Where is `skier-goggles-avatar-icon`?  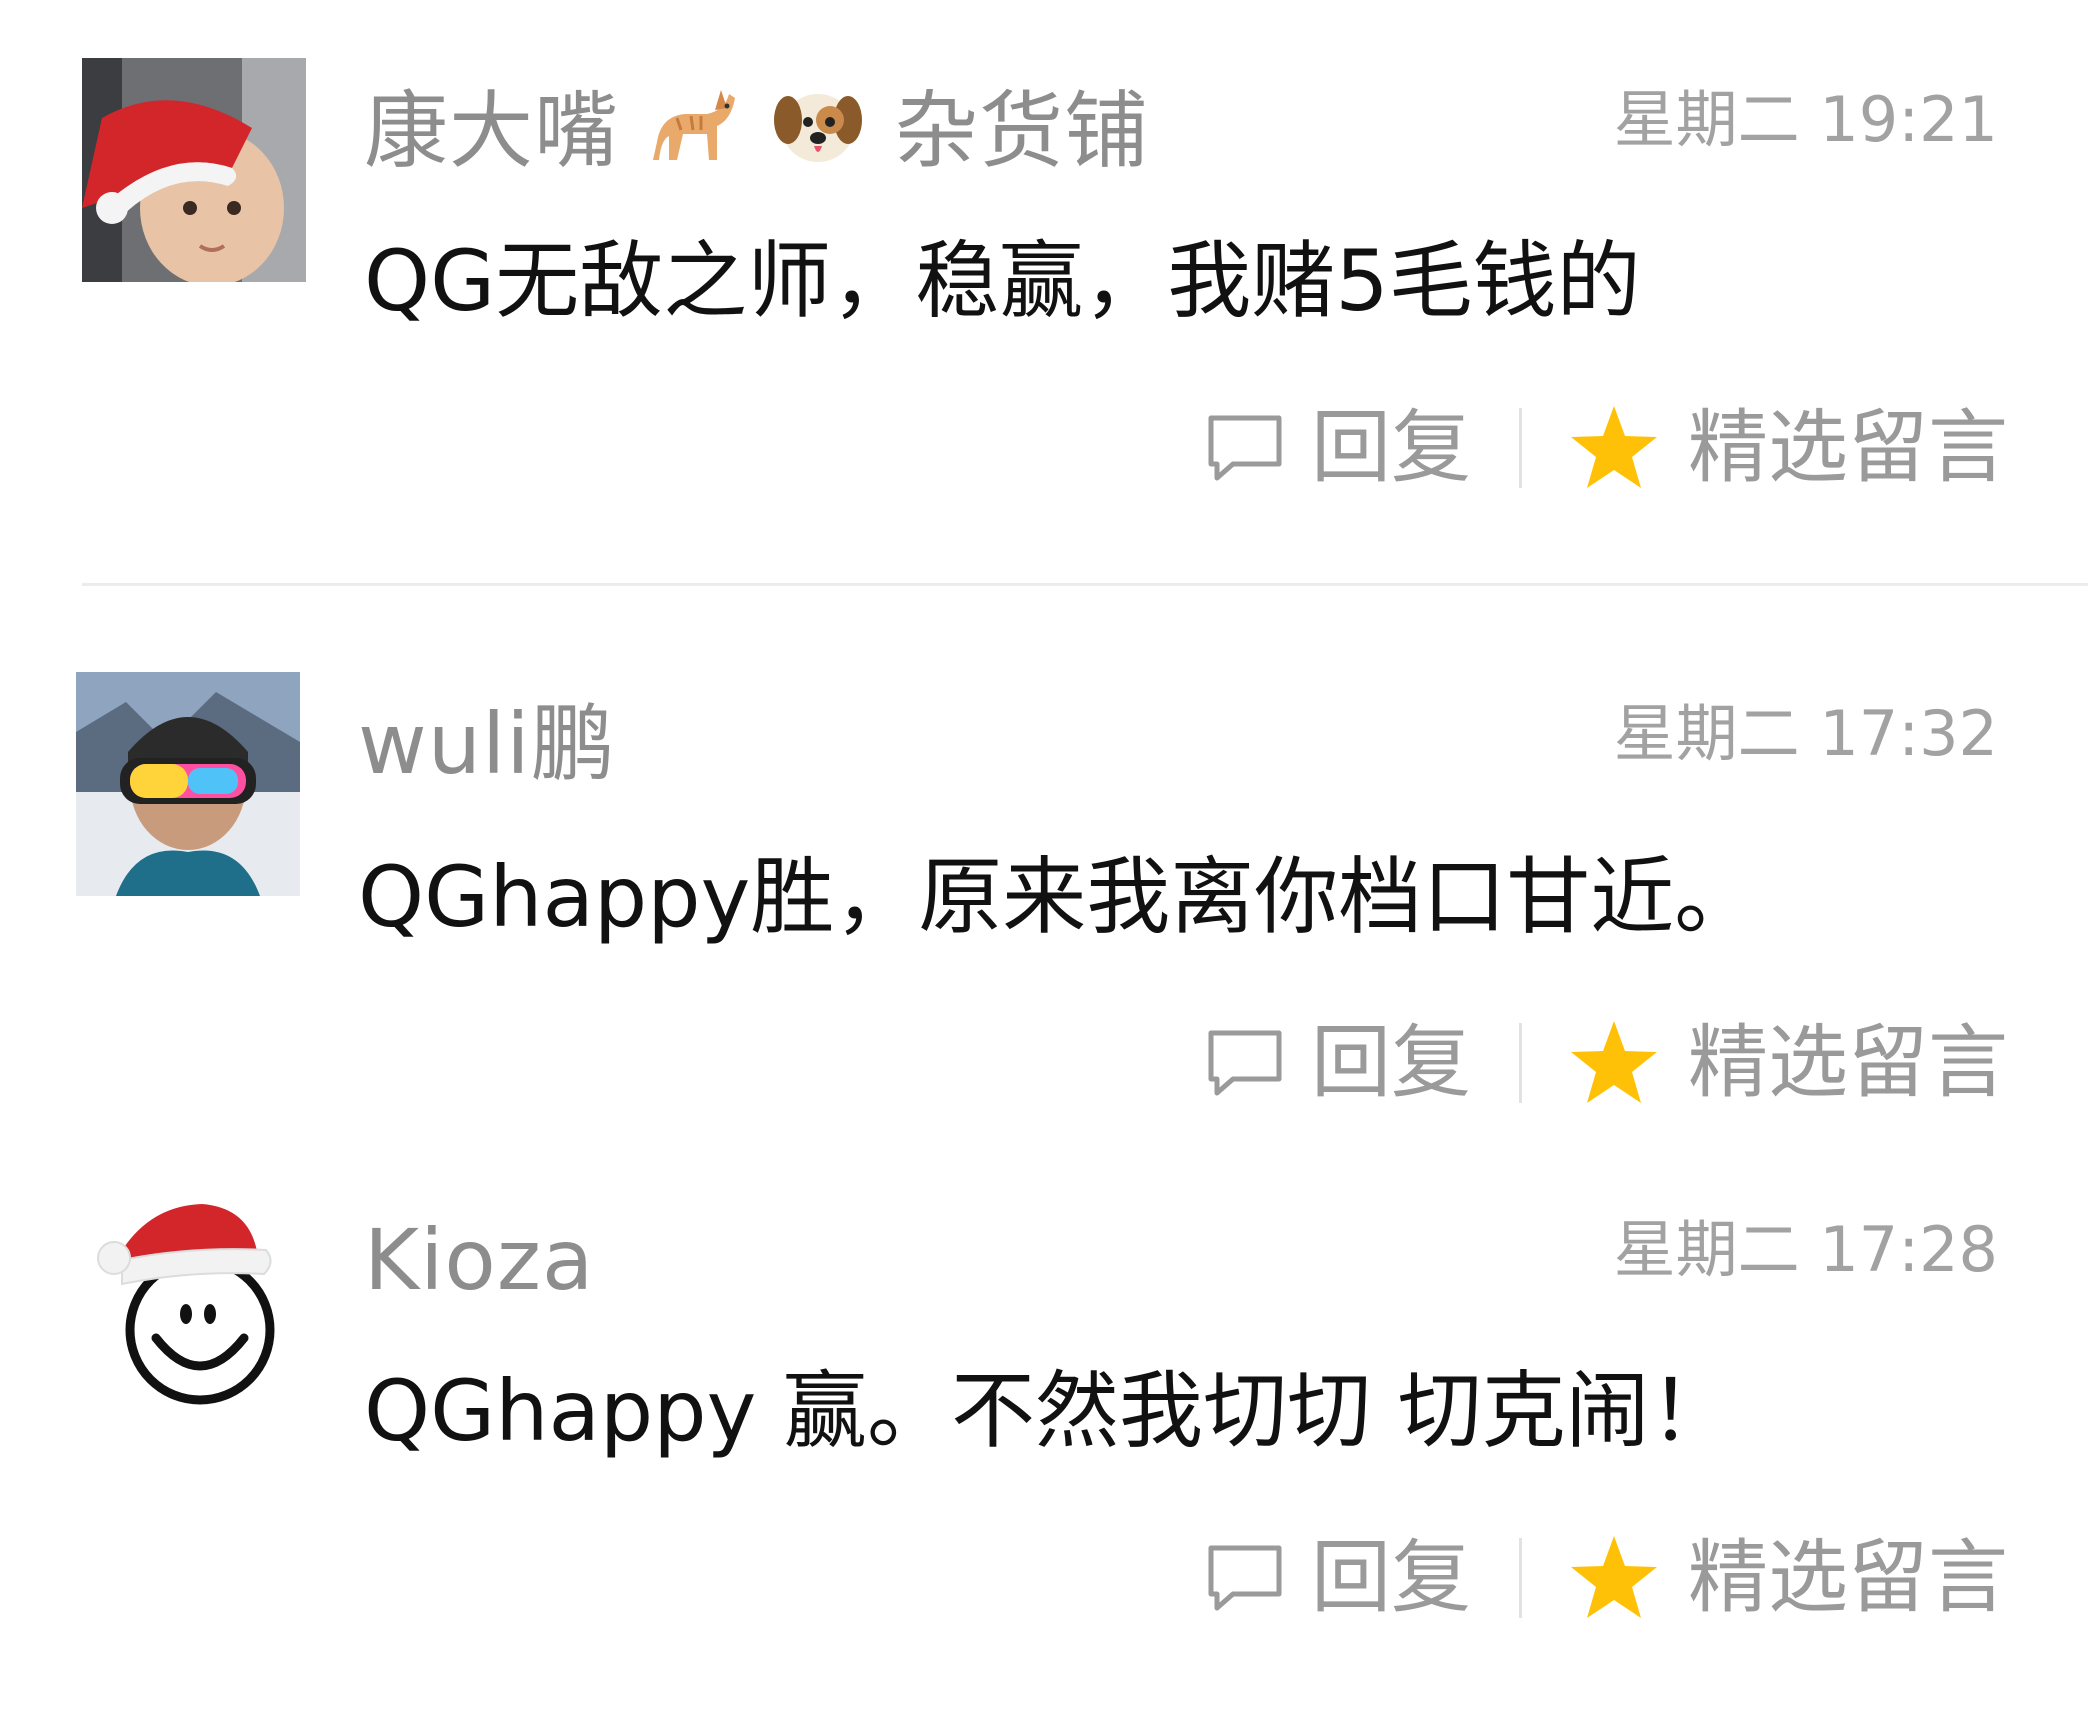
skier-goggles-avatar-icon is located at coordinates (188, 784).